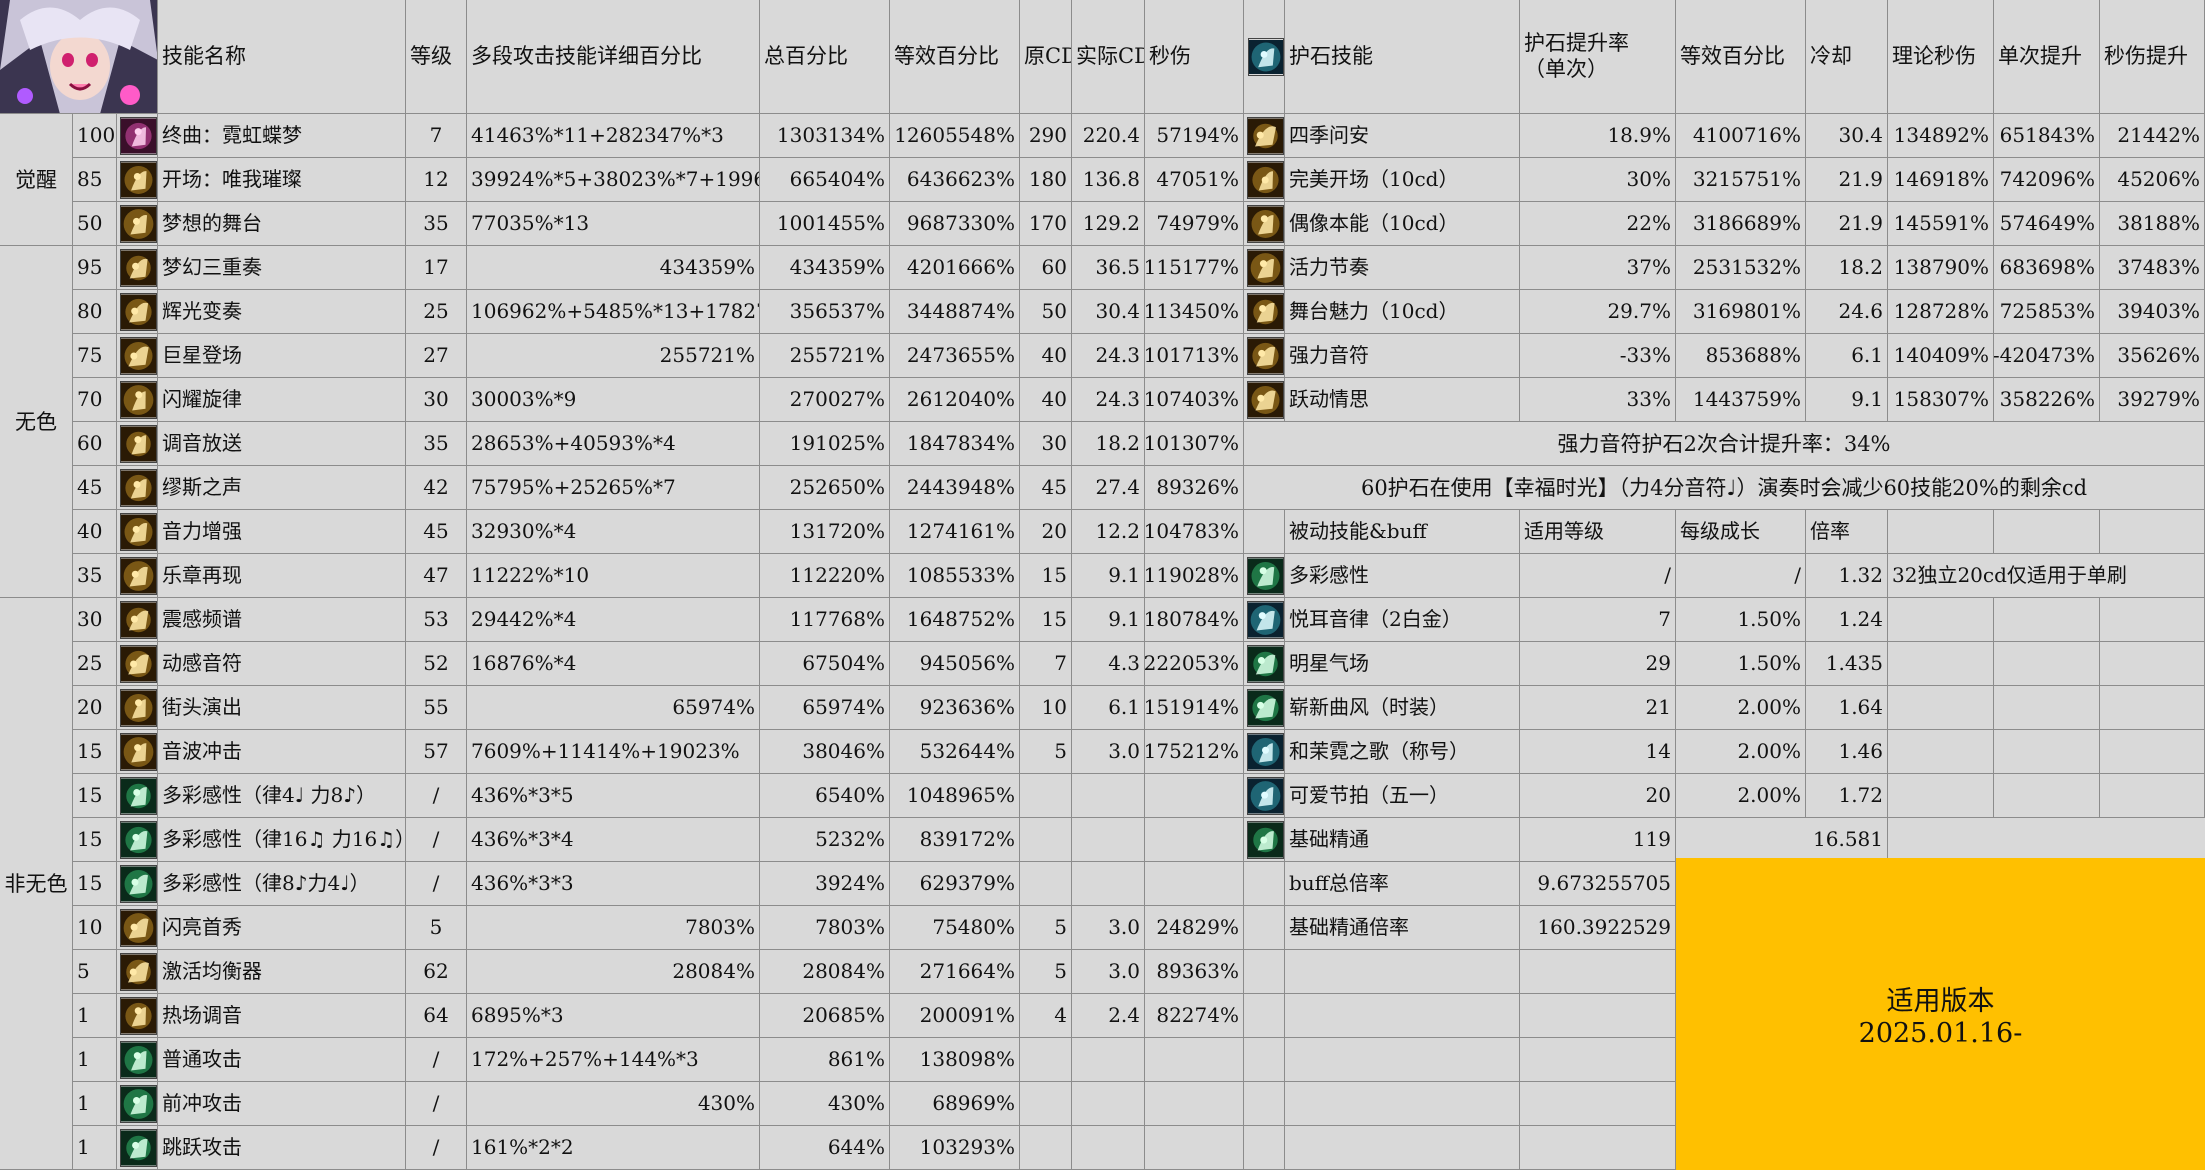  What do you see at coordinates (1402, 707) in the screenshot?
I see `passive-name: 崭新曲风（时装）` at bounding box center [1402, 707].